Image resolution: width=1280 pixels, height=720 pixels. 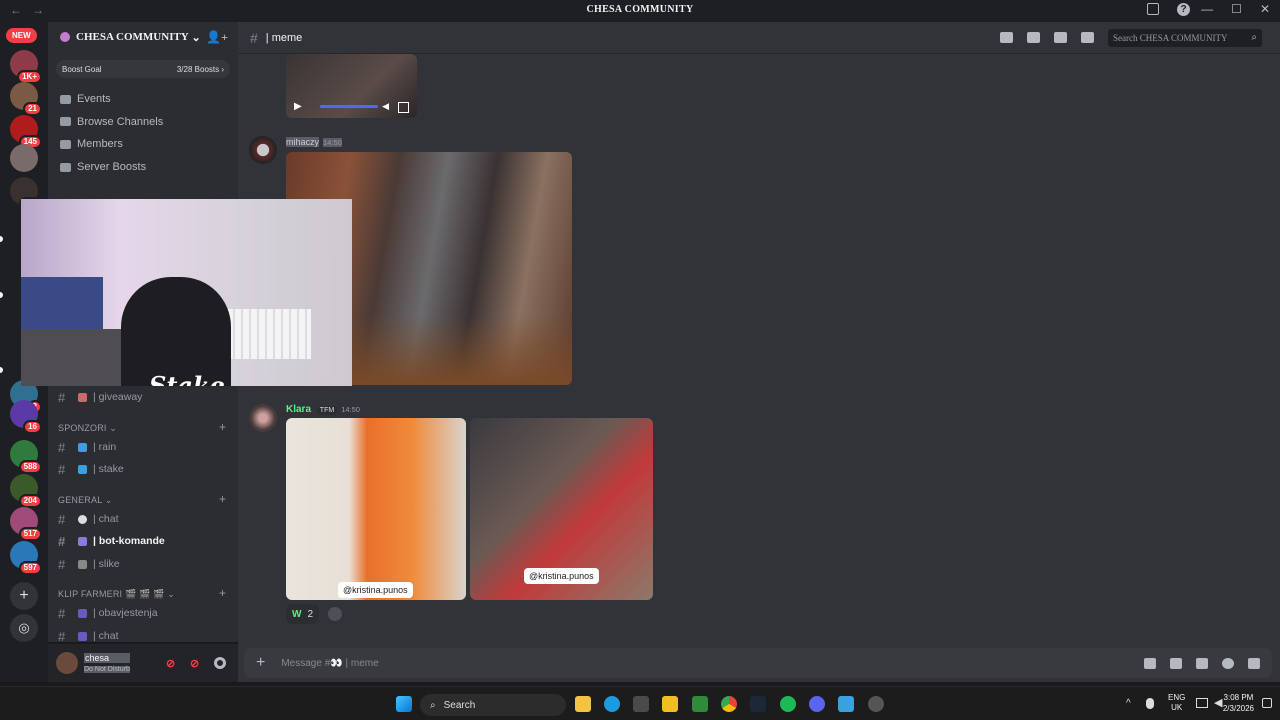 What do you see at coordinates (187, 378) in the screenshot?
I see `stake-logo: Stake` at bounding box center [187, 378].